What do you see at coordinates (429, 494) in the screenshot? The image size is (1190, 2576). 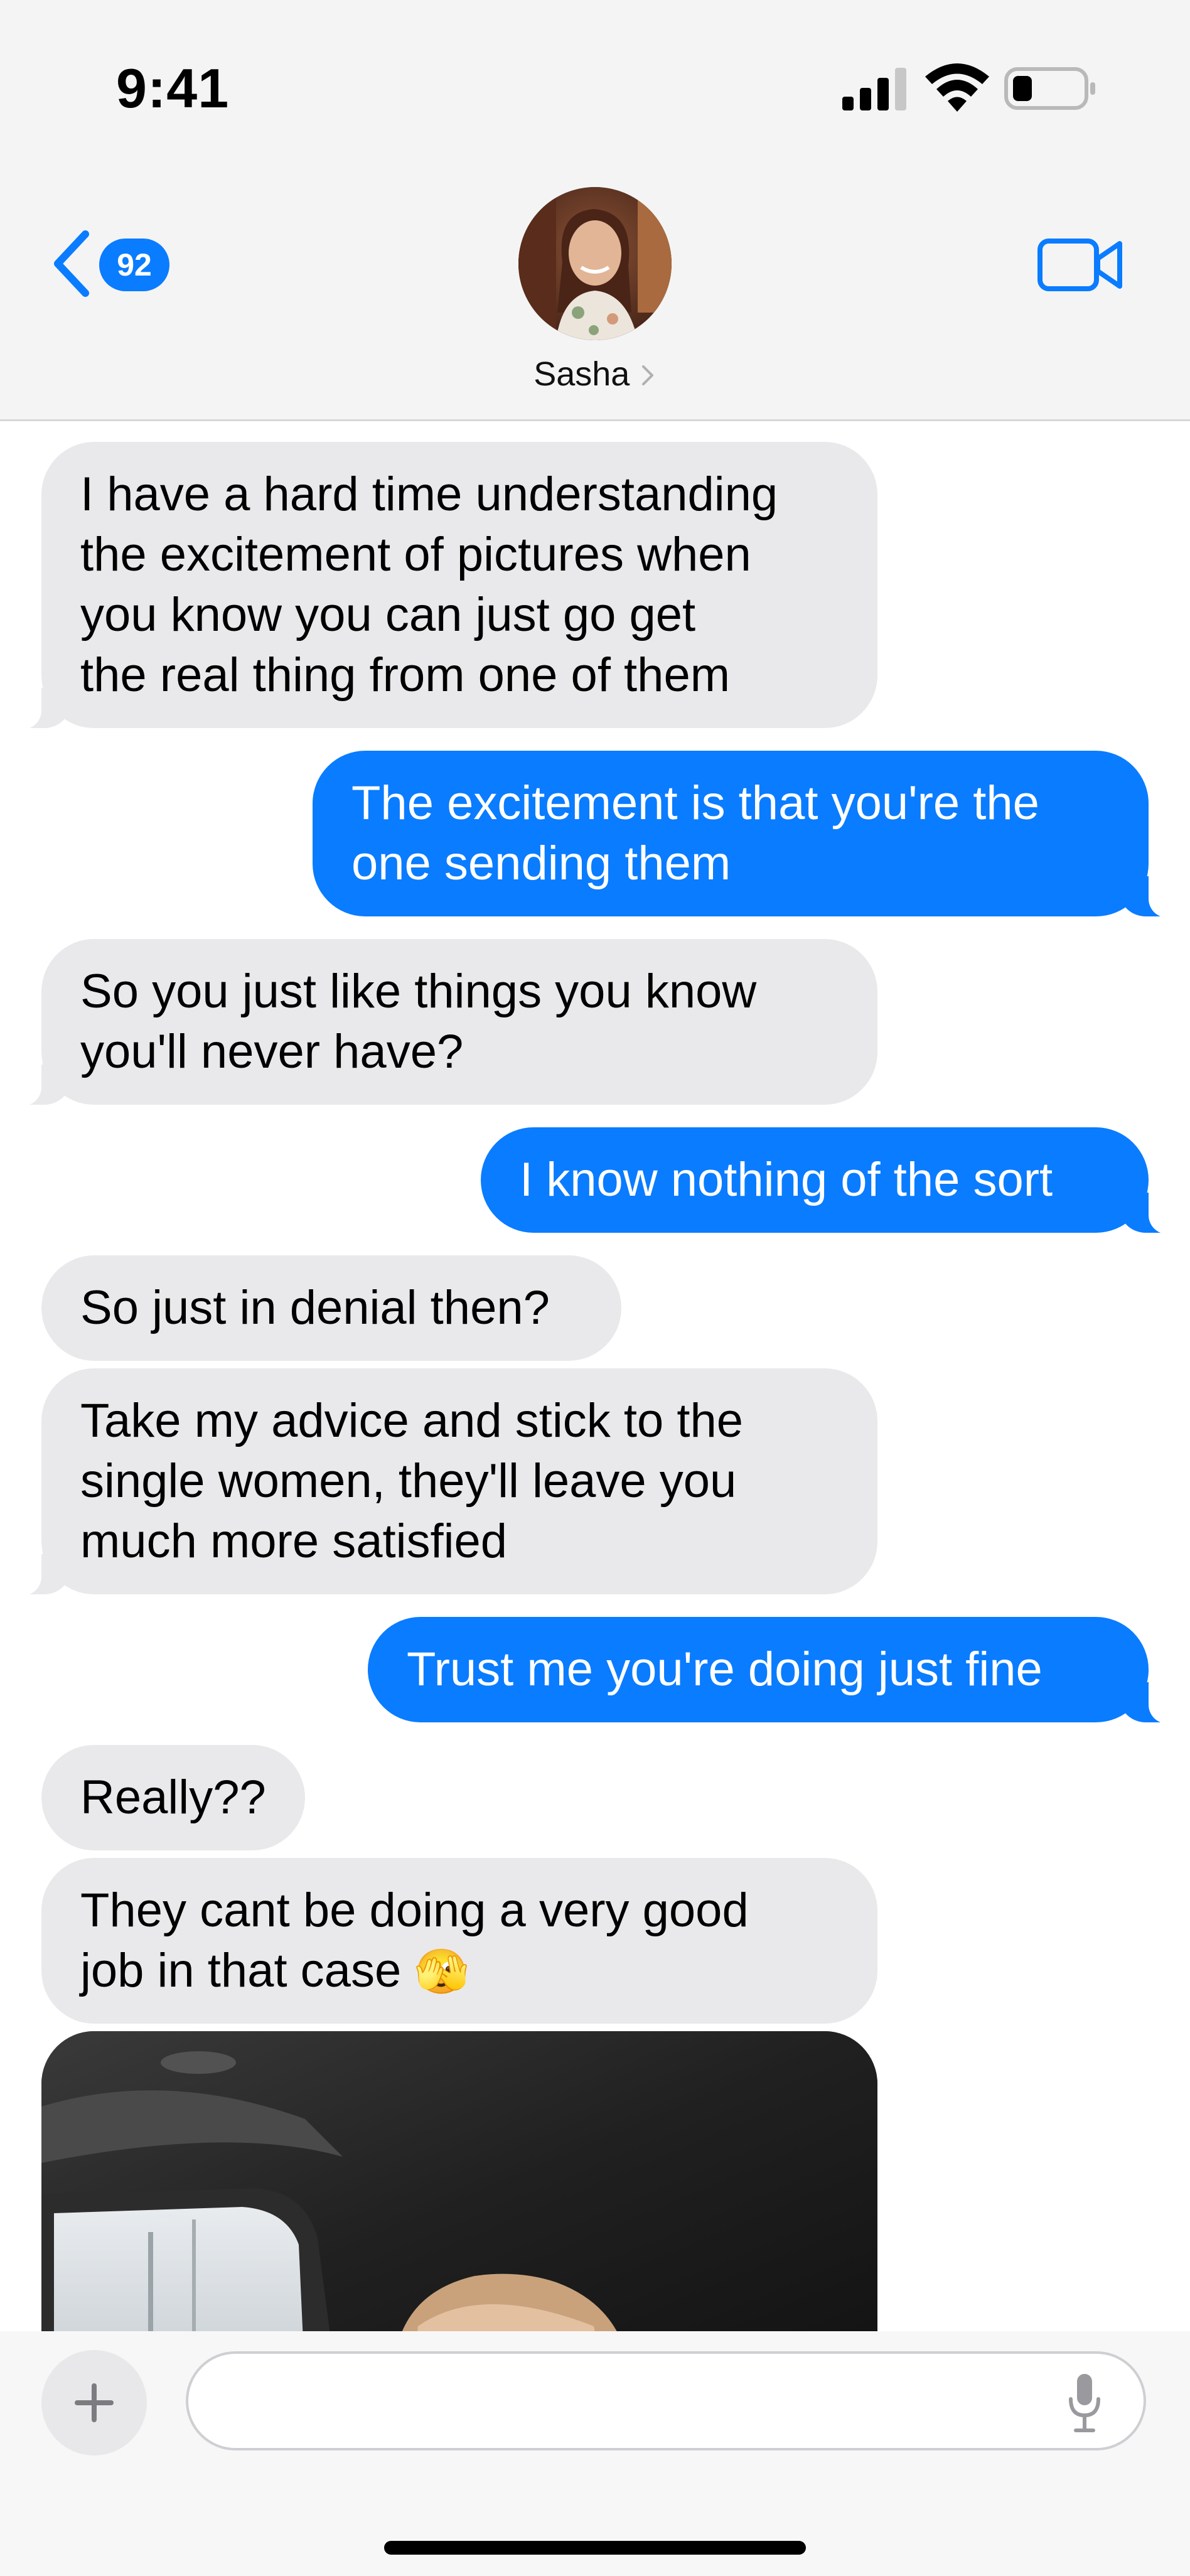 I see `message-line: I have a hard time understanding` at bounding box center [429, 494].